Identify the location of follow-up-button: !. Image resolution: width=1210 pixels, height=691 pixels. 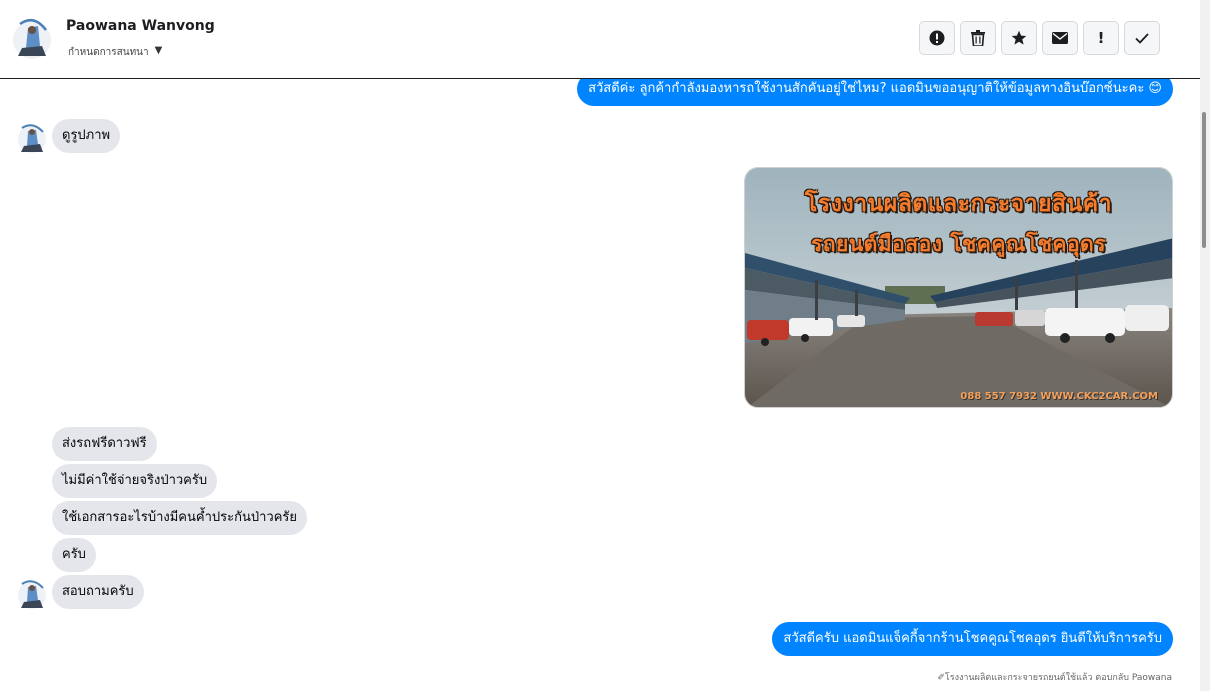
(1101, 38).